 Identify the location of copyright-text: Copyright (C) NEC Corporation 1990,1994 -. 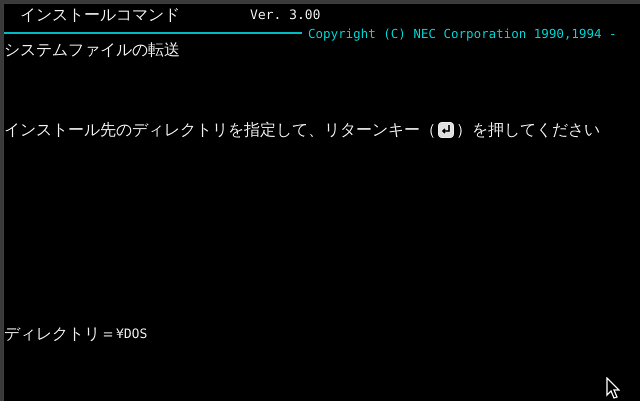
(462, 33).